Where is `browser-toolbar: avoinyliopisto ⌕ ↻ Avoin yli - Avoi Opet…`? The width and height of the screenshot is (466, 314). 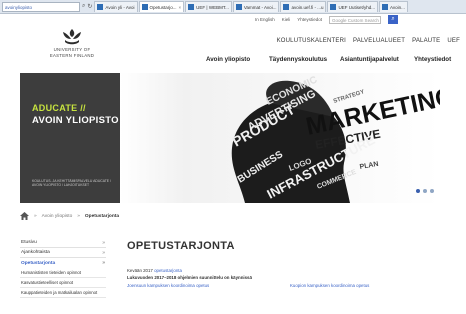 browser-toolbar: avoinyliopisto ⌕ ↻ Avoin yli - Avoi Opet… is located at coordinates (233, 7).